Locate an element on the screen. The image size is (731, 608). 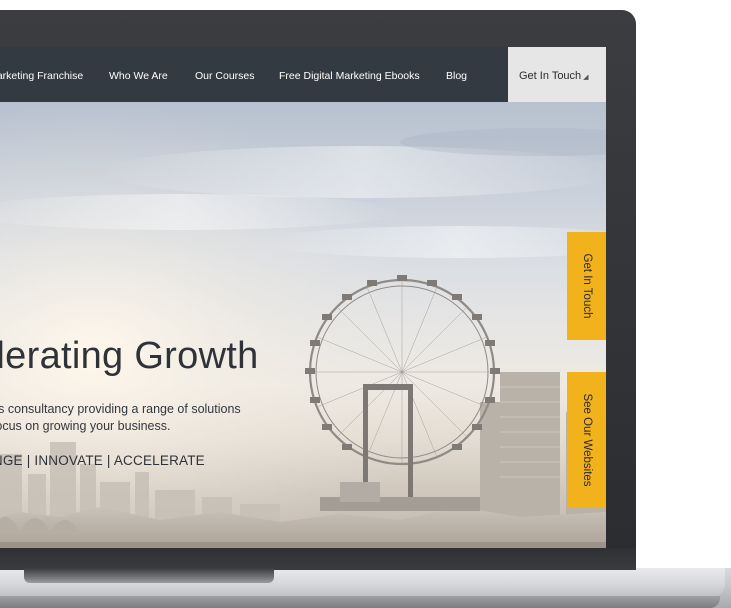
get-in-touch-nav-button: Get In Touch ◢ is located at coordinates (557, 74).